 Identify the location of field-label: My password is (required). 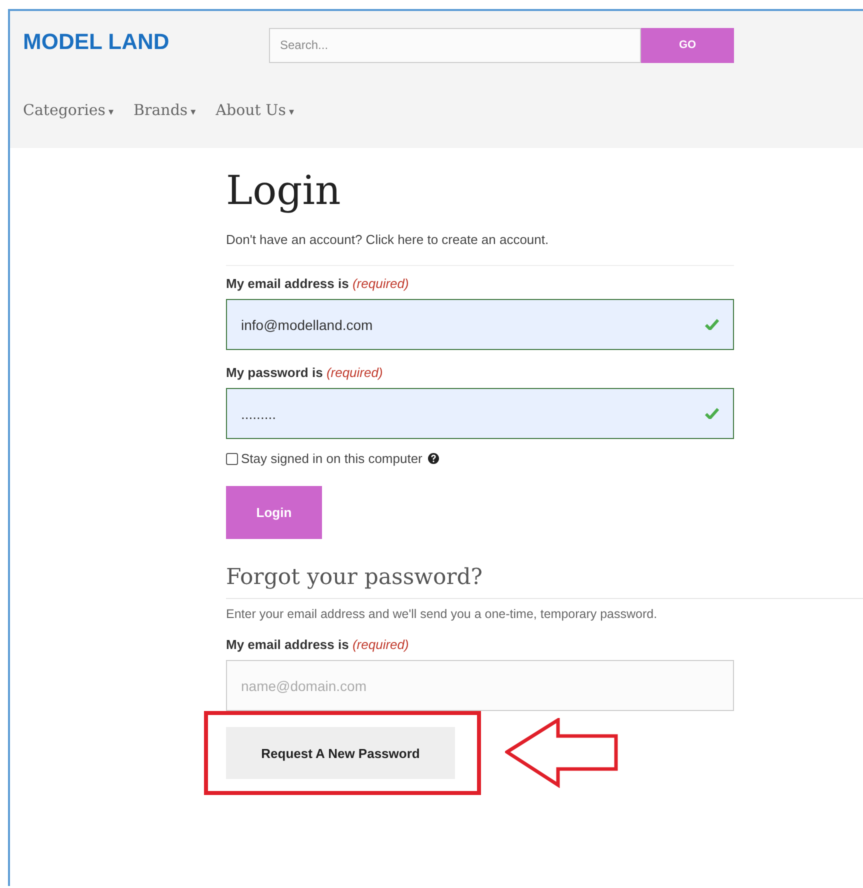
(305, 372).